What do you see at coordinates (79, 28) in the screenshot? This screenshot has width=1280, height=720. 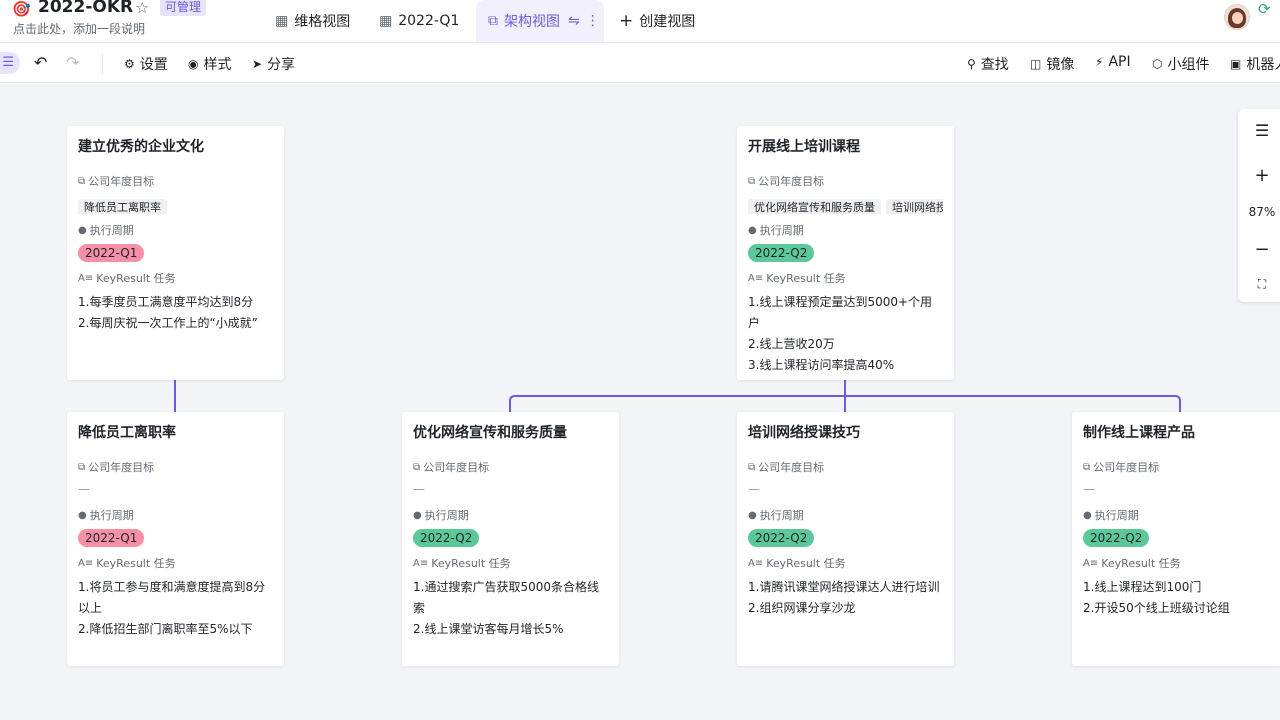 I see `description-placeholder: 点击此处，添加一段说明` at bounding box center [79, 28].